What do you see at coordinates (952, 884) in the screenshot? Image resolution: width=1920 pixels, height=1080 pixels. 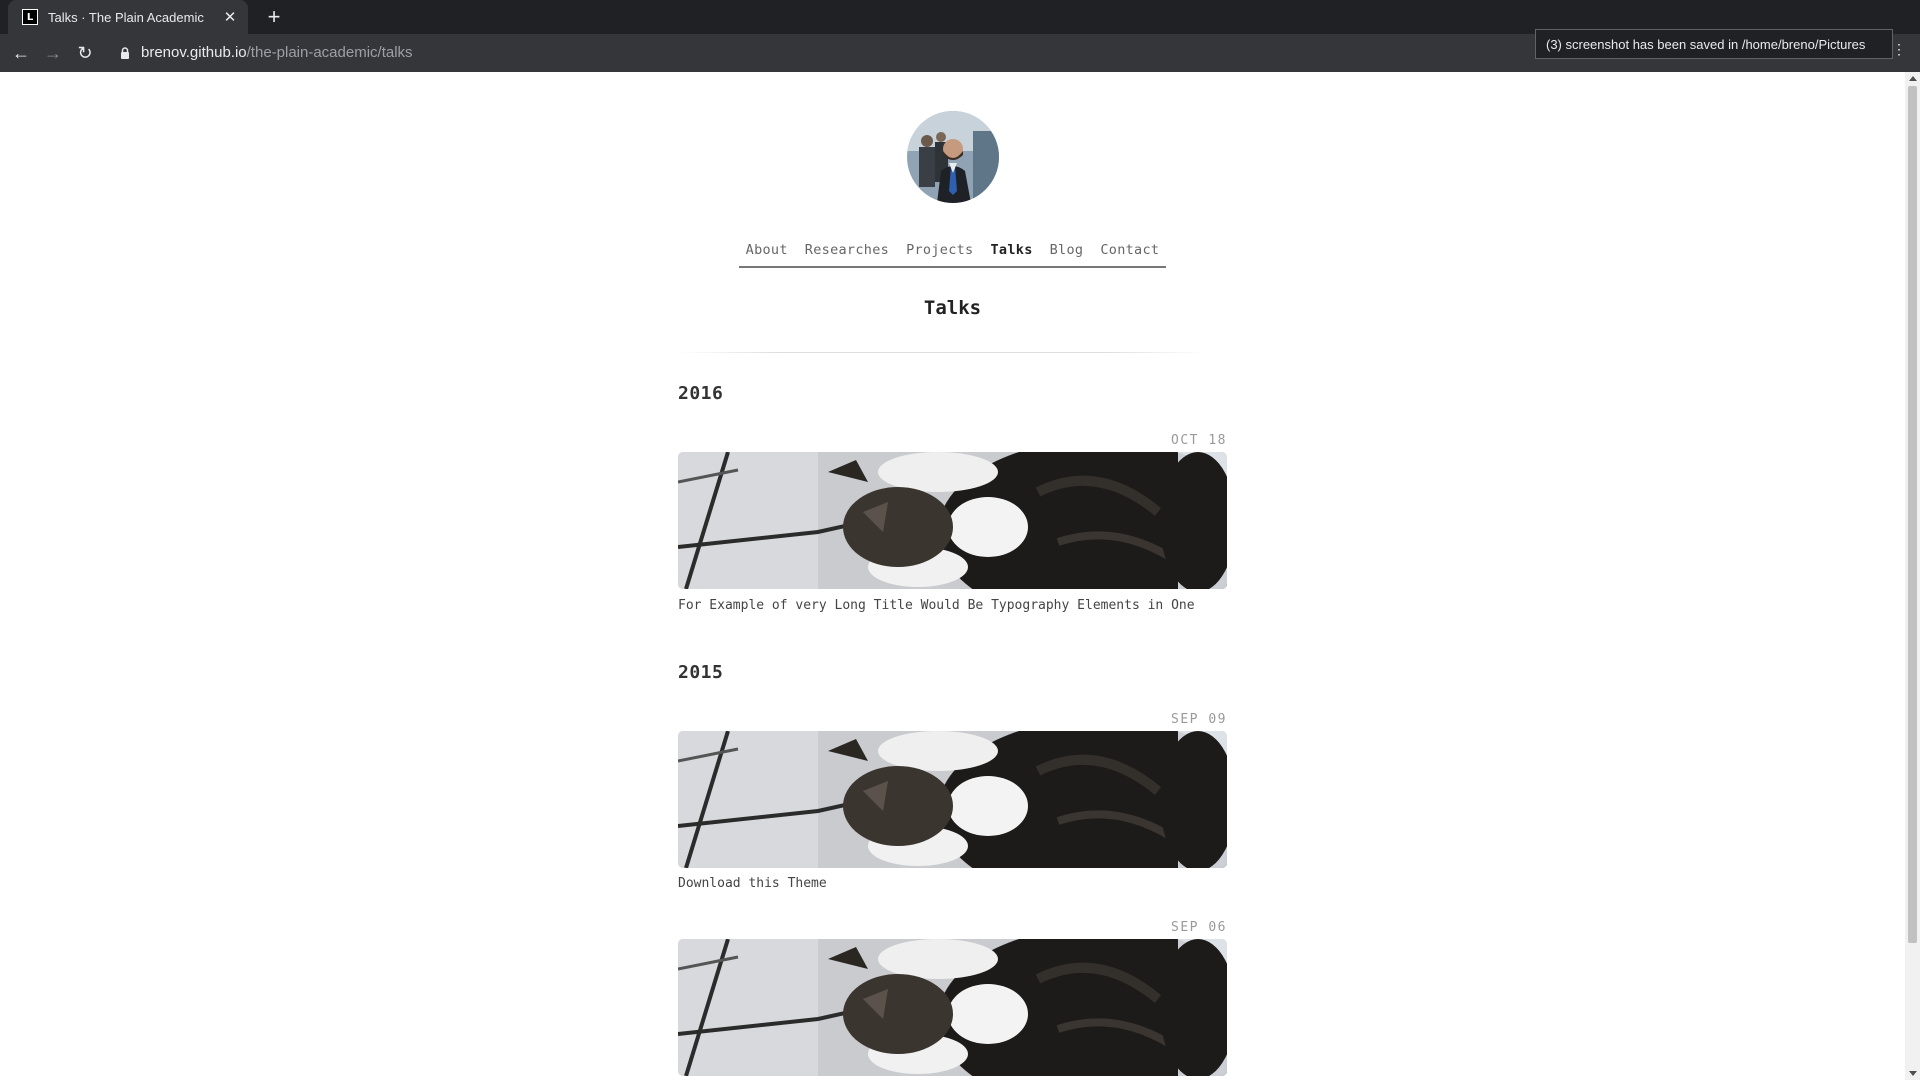 I see `talk-title-link: Download this Theme` at bounding box center [952, 884].